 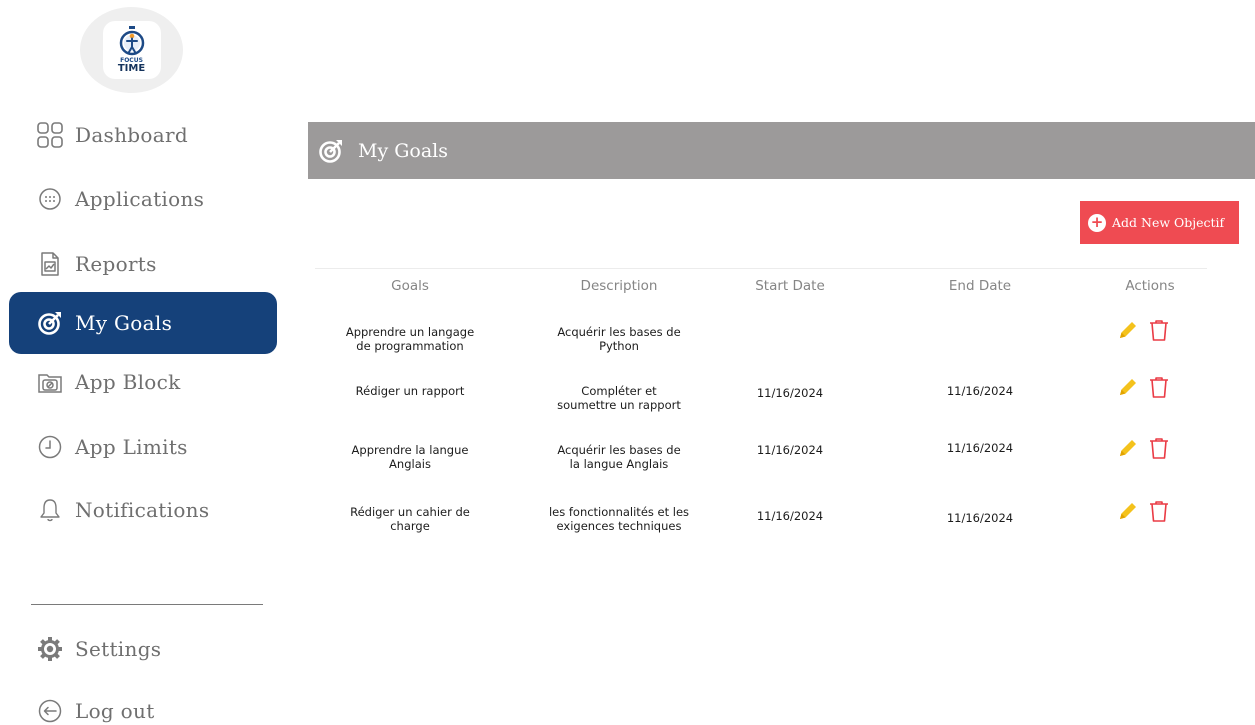 I want to click on description-text-line: exigences techniques, so click(x=619, y=526).